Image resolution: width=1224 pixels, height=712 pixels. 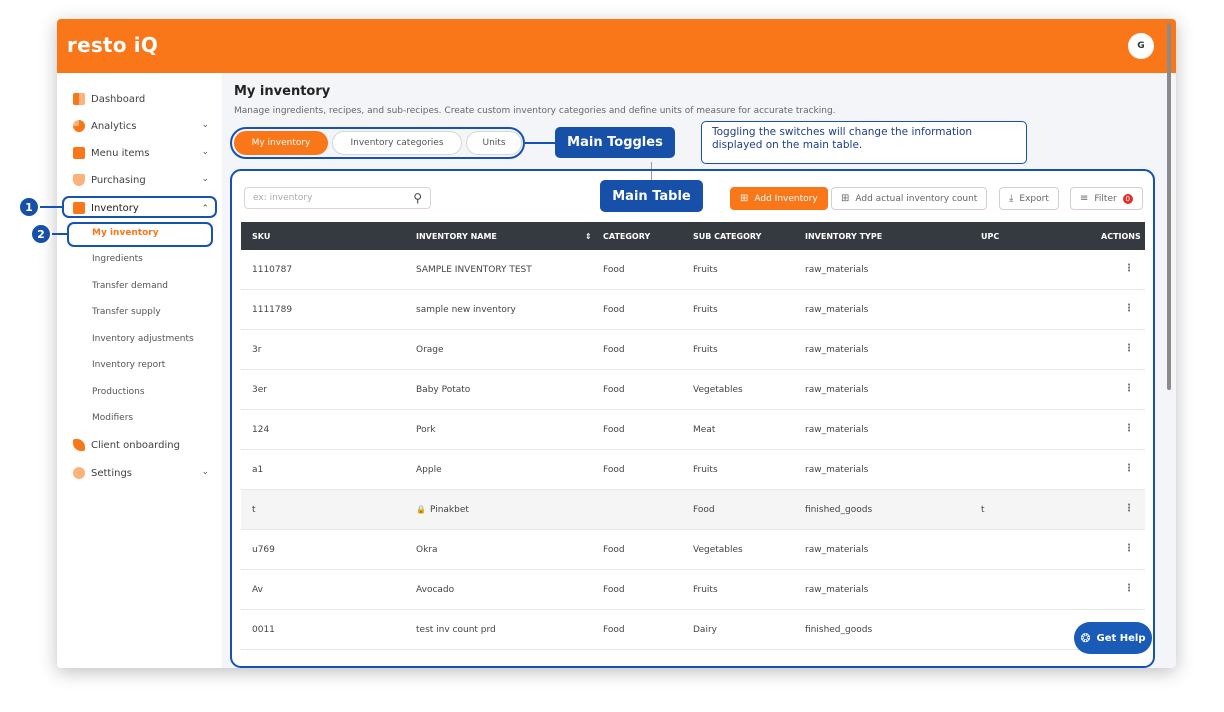 I want to click on annotation-badge-2: 2, so click(x=41, y=234).